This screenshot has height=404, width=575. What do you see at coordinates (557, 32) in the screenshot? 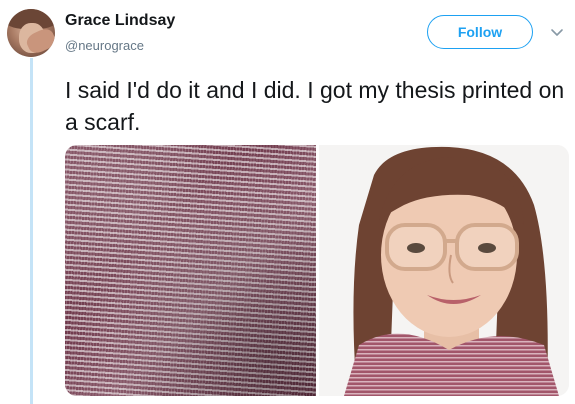
I see `chevron-down-icon` at bounding box center [557, 32].